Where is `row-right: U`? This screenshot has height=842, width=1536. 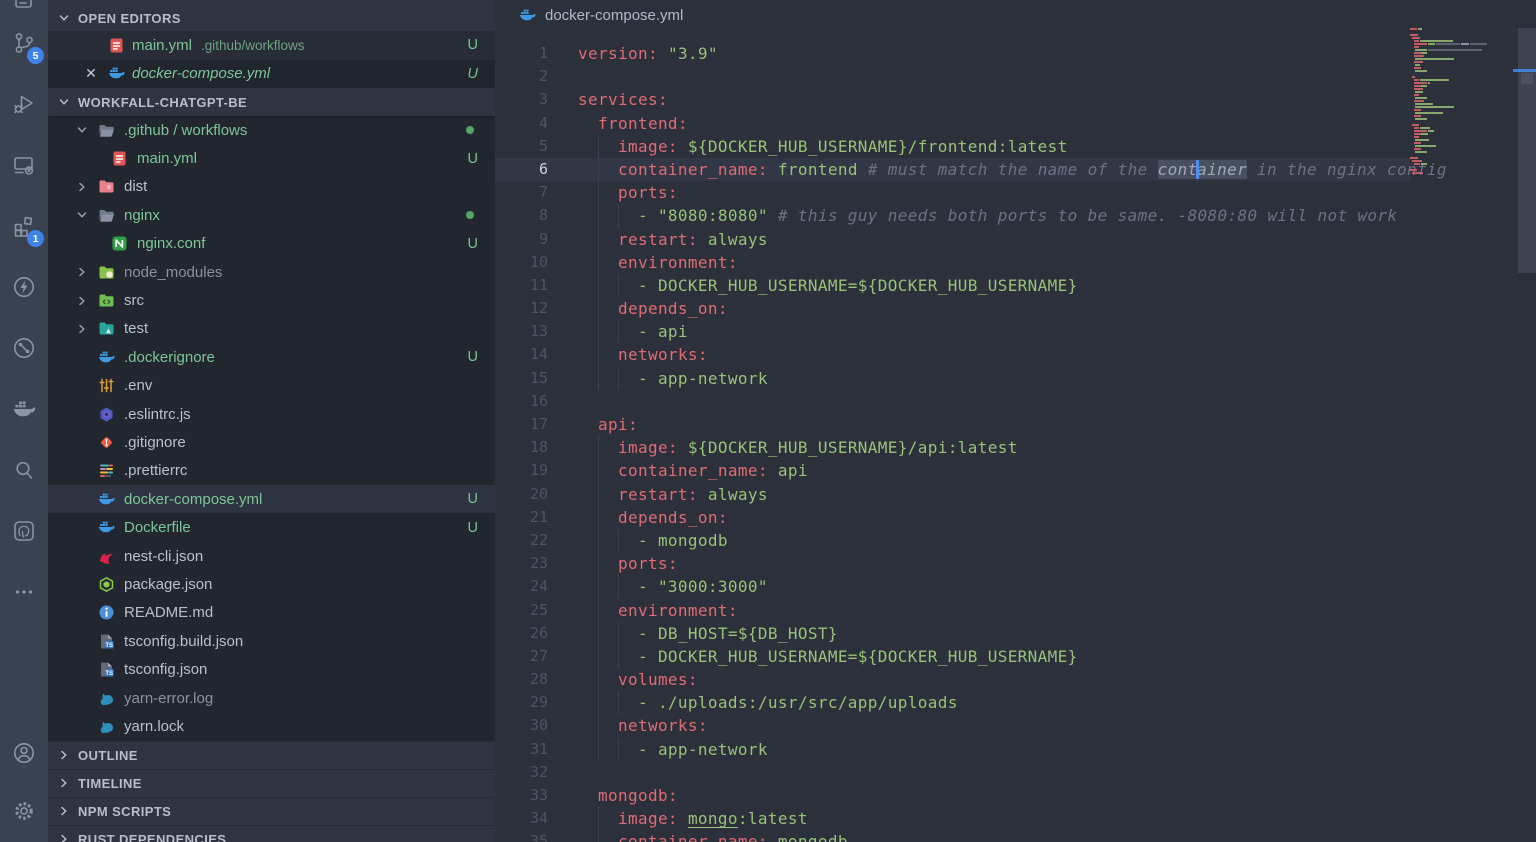
row-right: U is located at coordinates (473, 499).